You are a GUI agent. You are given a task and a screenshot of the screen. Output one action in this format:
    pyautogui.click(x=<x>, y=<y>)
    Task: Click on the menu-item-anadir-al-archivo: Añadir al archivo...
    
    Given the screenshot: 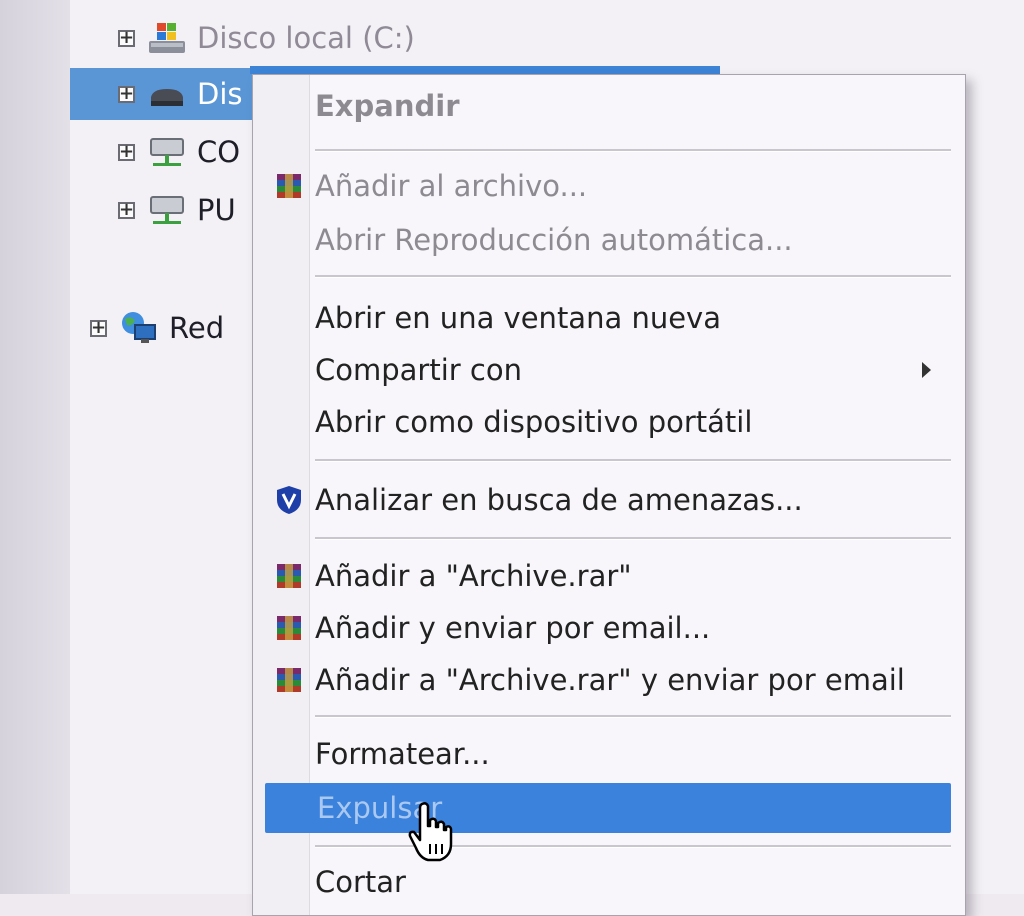 What is the action you would take?
    pyautogui.click(x=608, y=186)
    